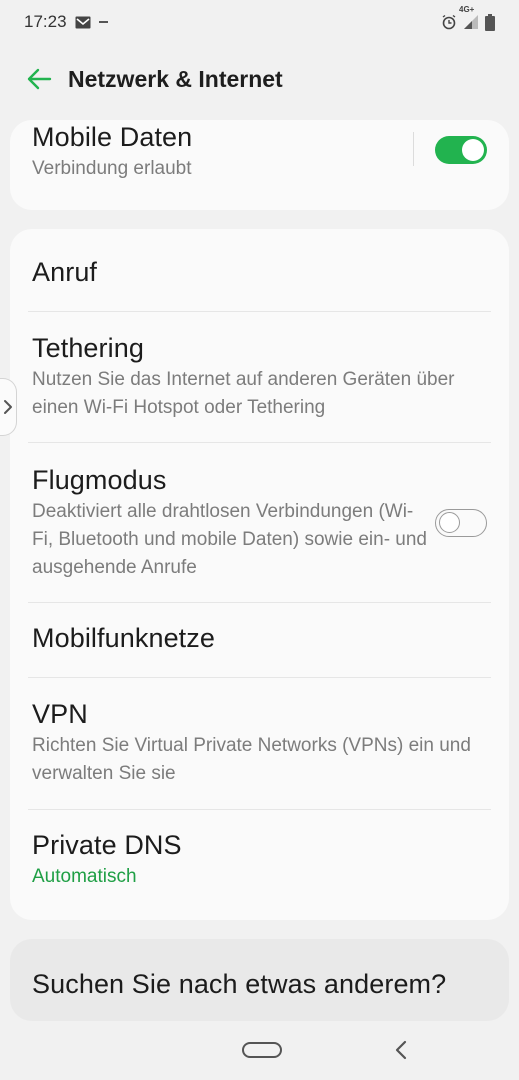 The height and width of the screenshot is (1080, 519). I want to click on home-button, so click(262, 1050).